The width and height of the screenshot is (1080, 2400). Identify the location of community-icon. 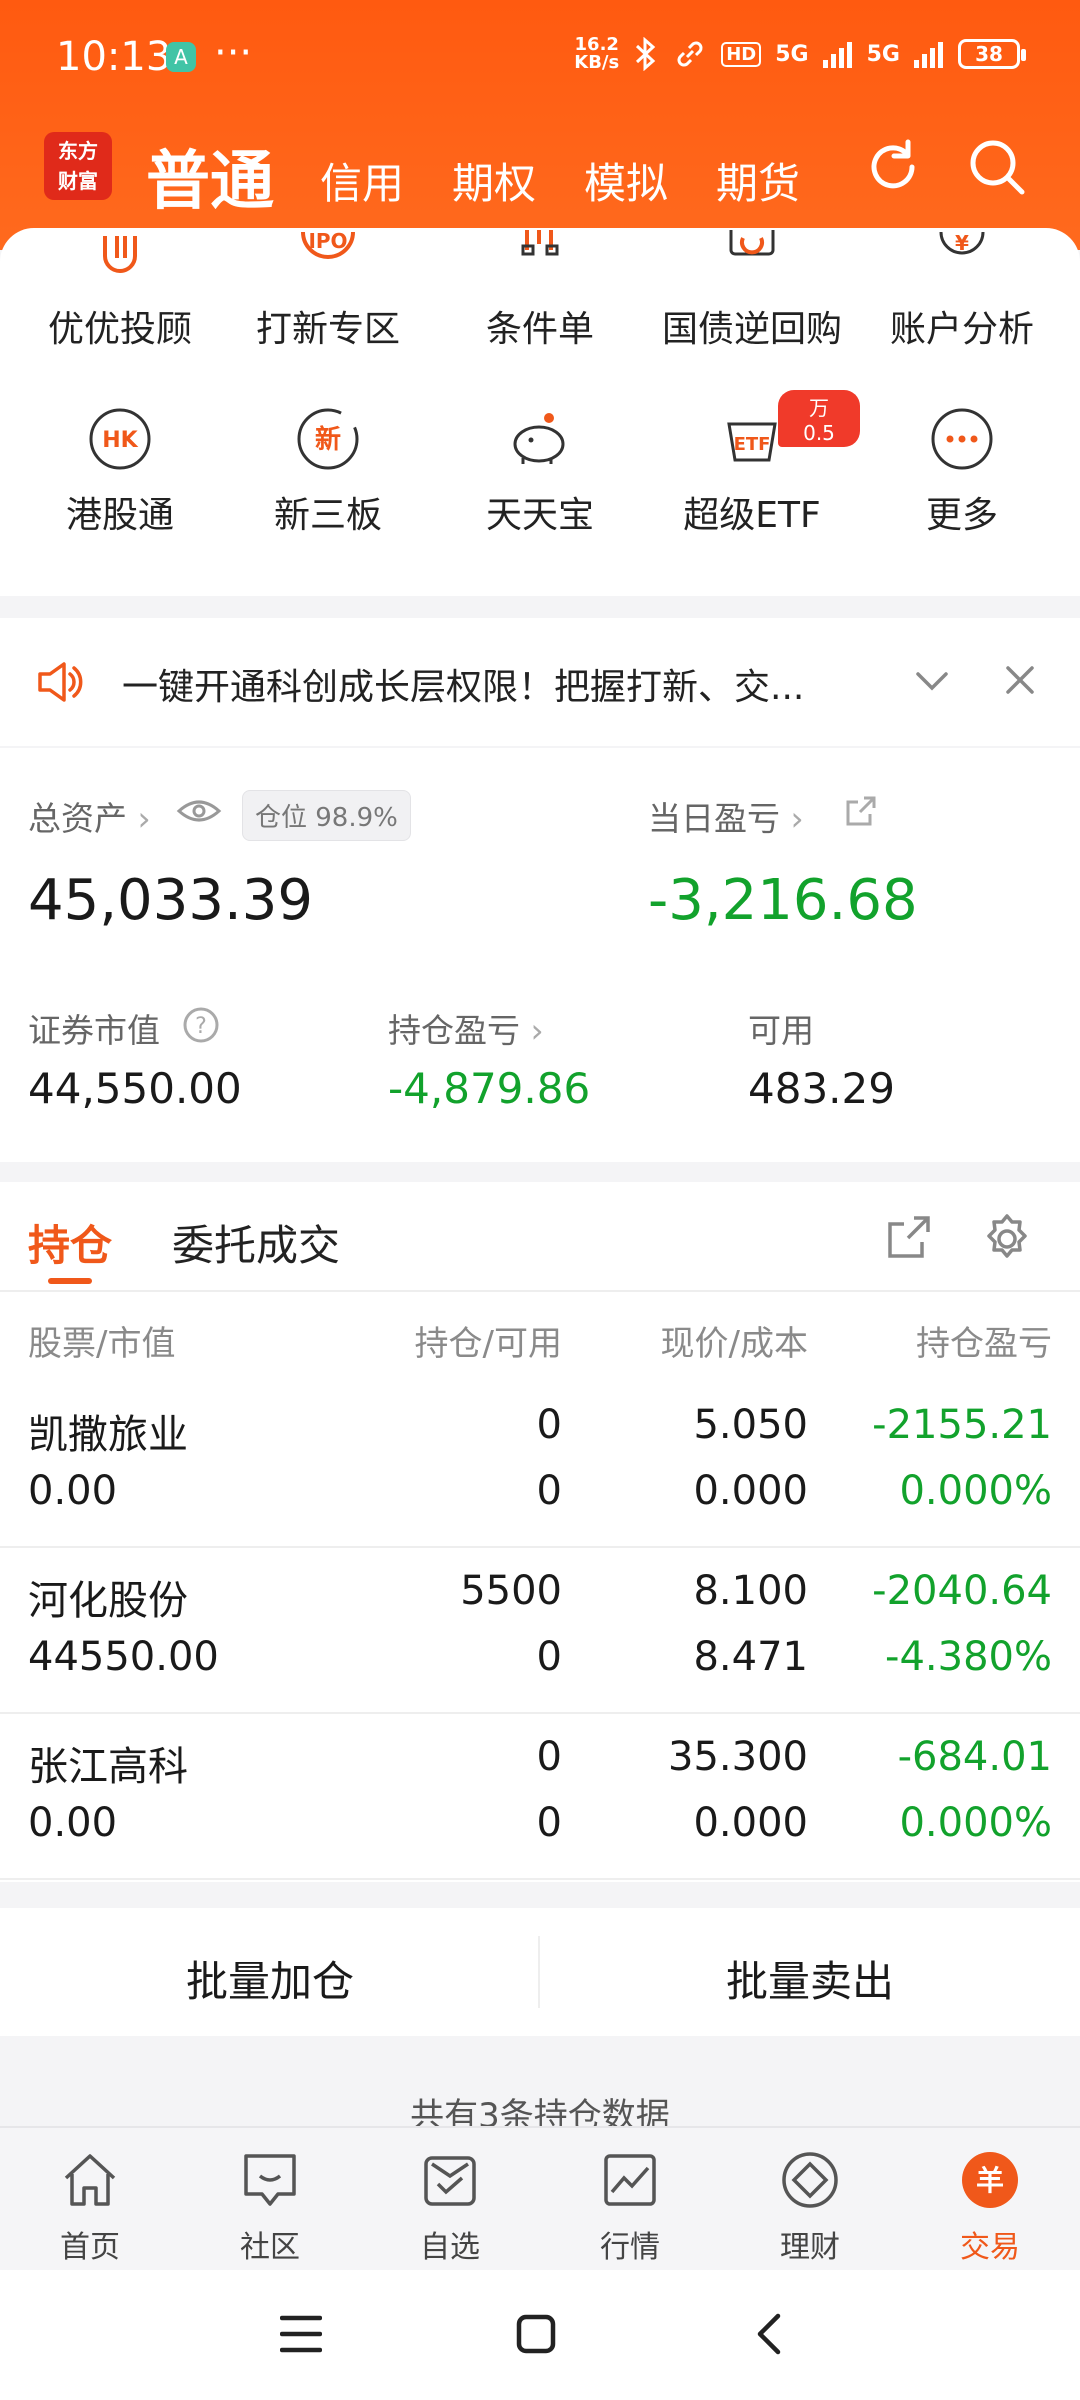
(270, 2180).